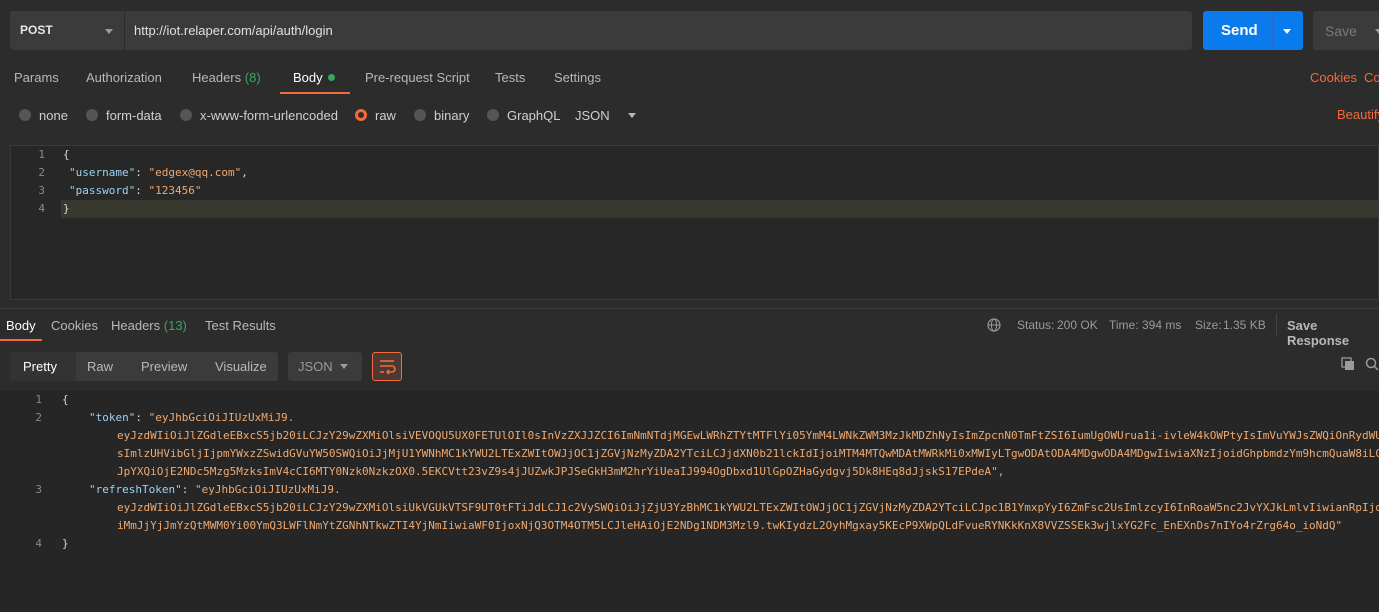 The width and height of the screenshot is (1379, 612). I want to click on json-key: "password", so click(102, 190).